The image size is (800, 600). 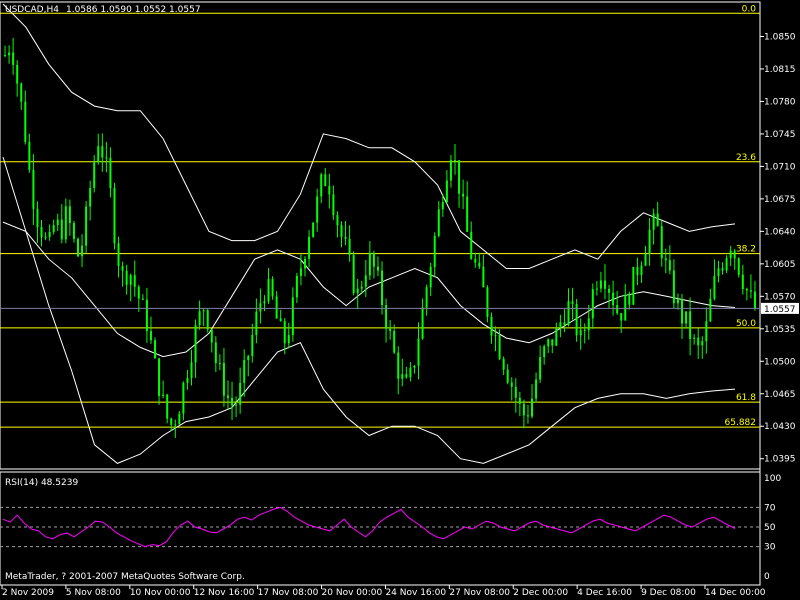 I want to click on time-tick-label: 2 Dec 00:00, so click(x=540, y=593).